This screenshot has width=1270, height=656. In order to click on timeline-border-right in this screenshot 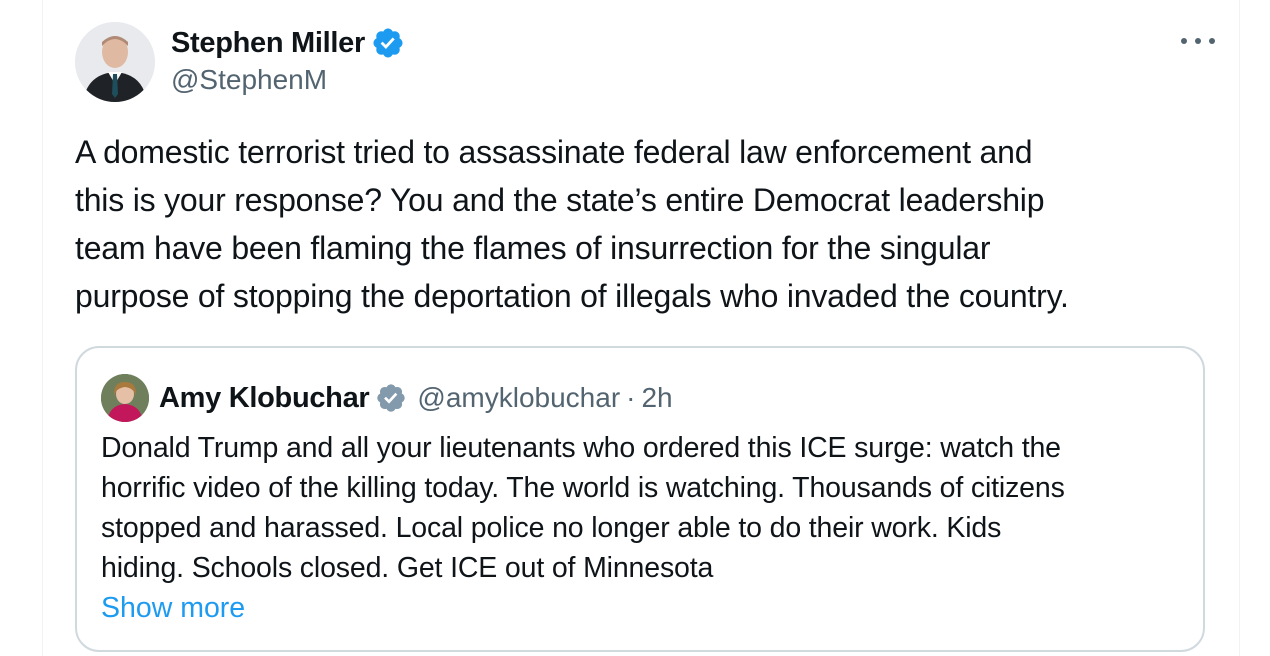, I will do `click(1239, 328)`.